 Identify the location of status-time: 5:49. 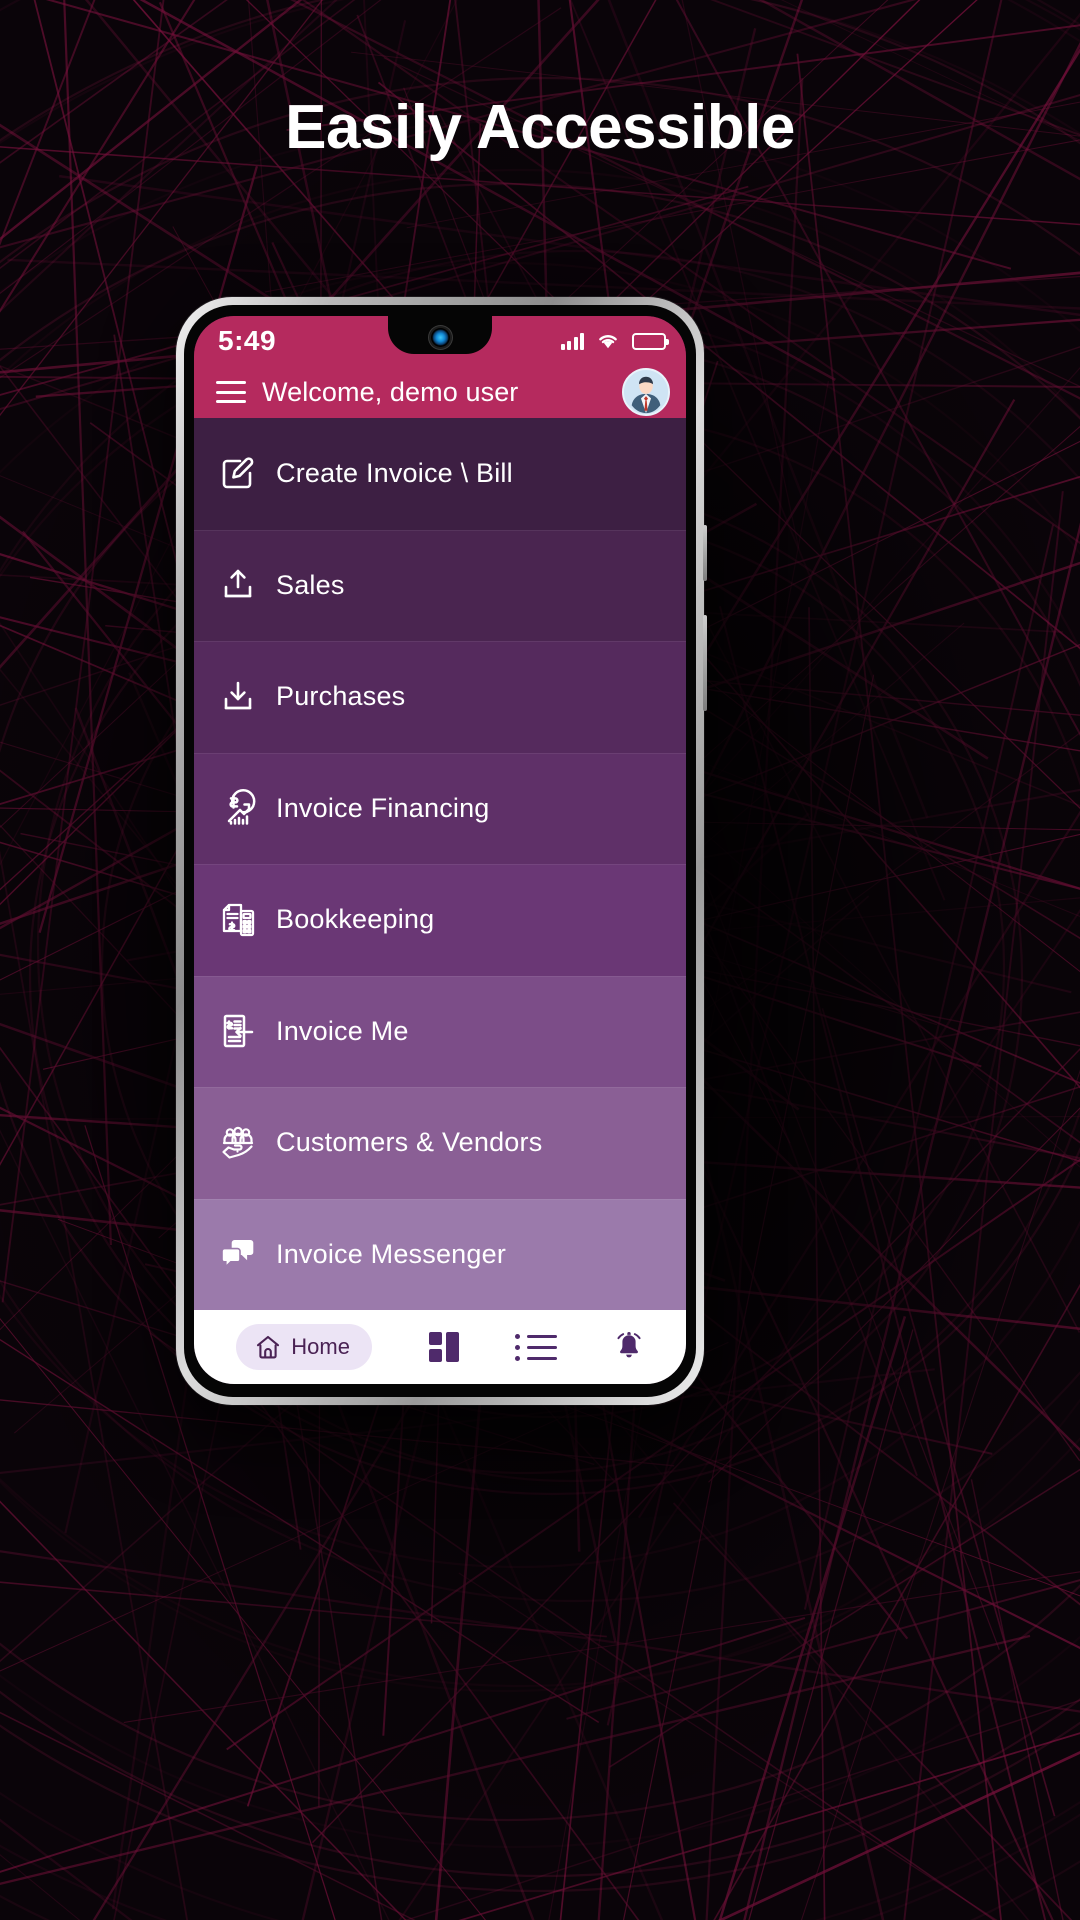
(247, 340).